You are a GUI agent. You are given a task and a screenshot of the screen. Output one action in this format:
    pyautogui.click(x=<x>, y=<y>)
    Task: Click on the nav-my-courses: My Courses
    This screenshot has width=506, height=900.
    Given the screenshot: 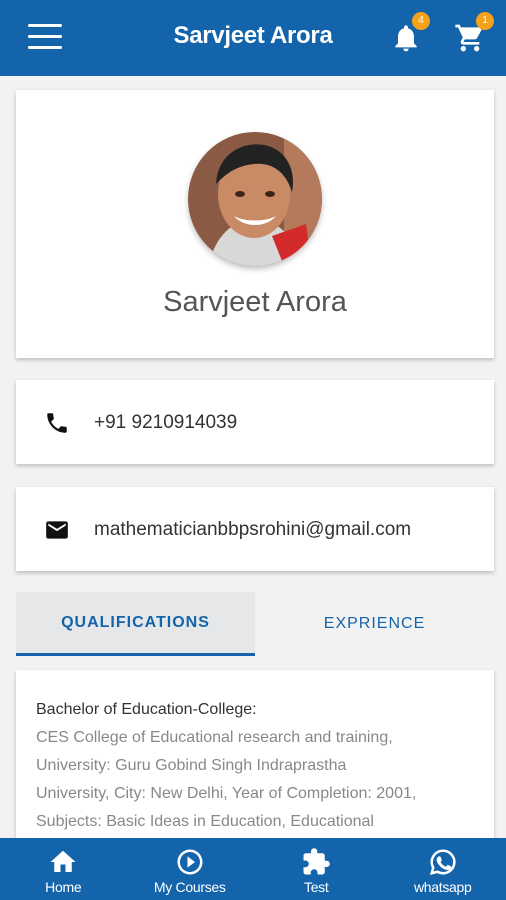 What is the action you would take?
    pyautogui.click(x=190, y=869)
    